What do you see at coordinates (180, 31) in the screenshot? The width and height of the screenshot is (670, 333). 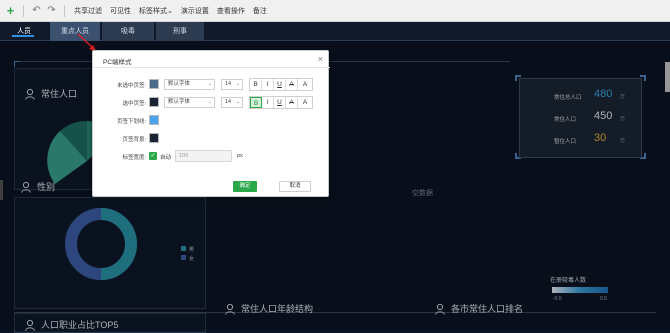 I see `tab-criminal: 刑事` at bounding box center [180, 31].